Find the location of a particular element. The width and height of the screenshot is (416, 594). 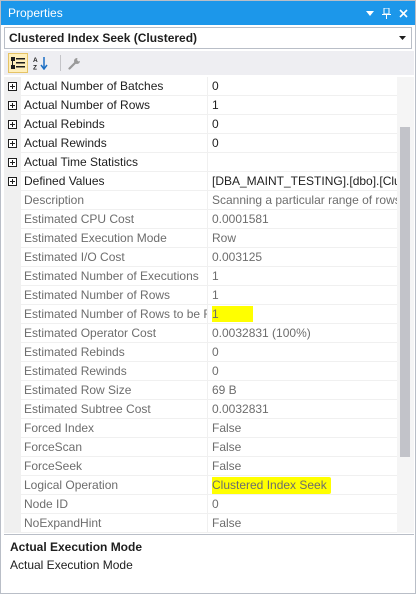

property-row: Actual Number of Rows 1 is located at coordinates (200, 105).